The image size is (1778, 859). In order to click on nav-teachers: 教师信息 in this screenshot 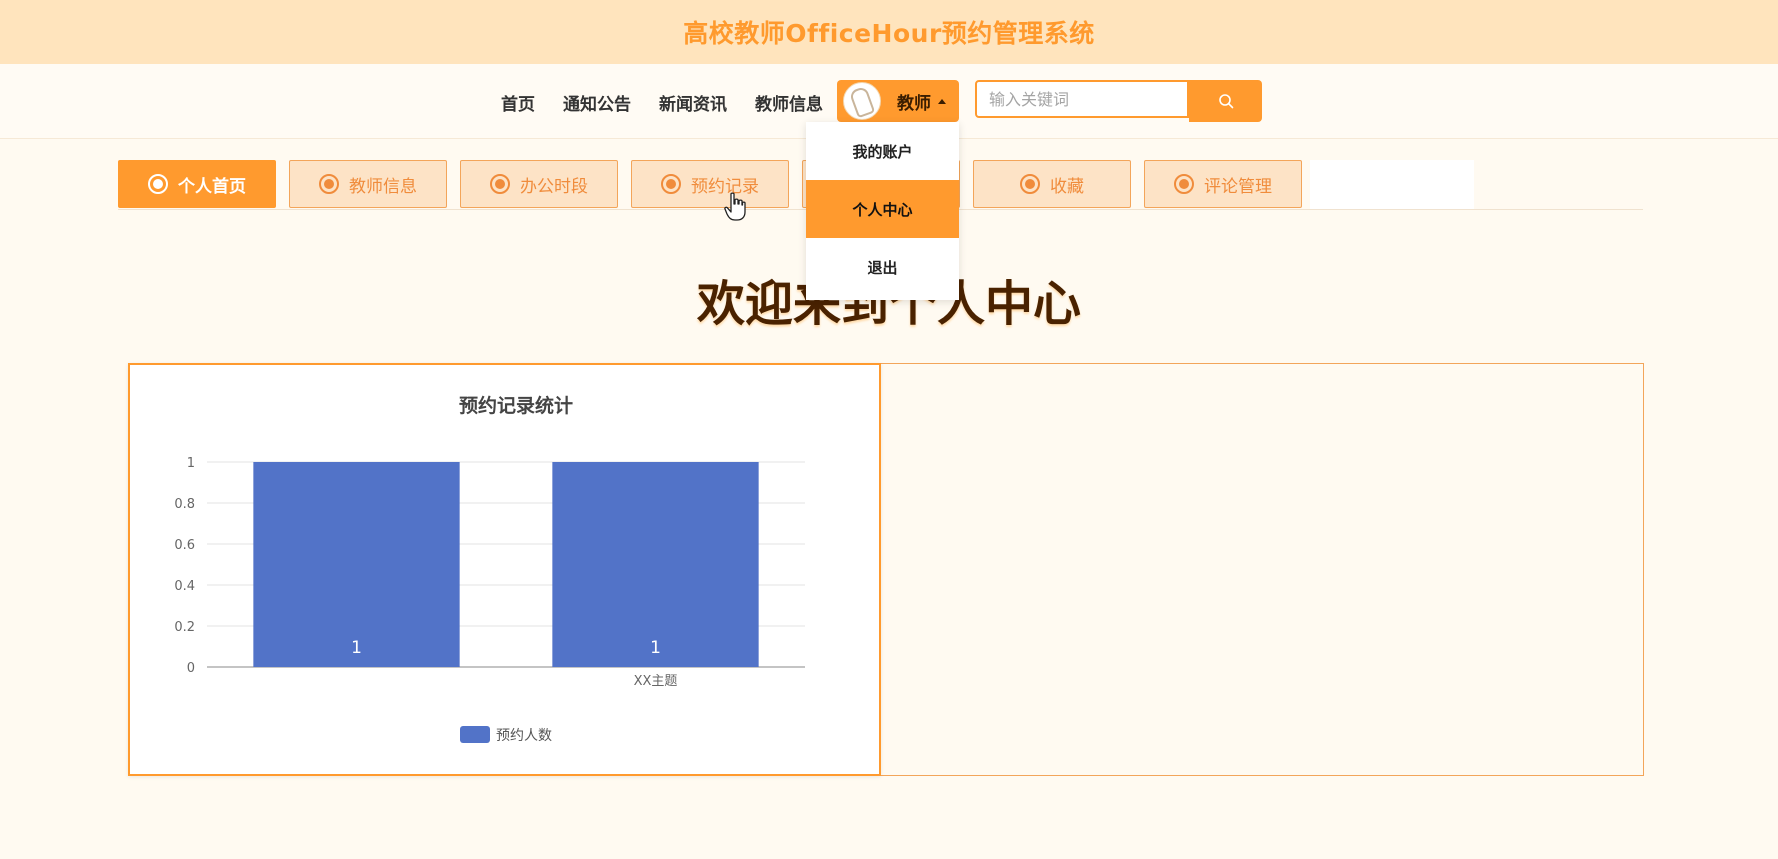, I will do `click(789, 102)`.